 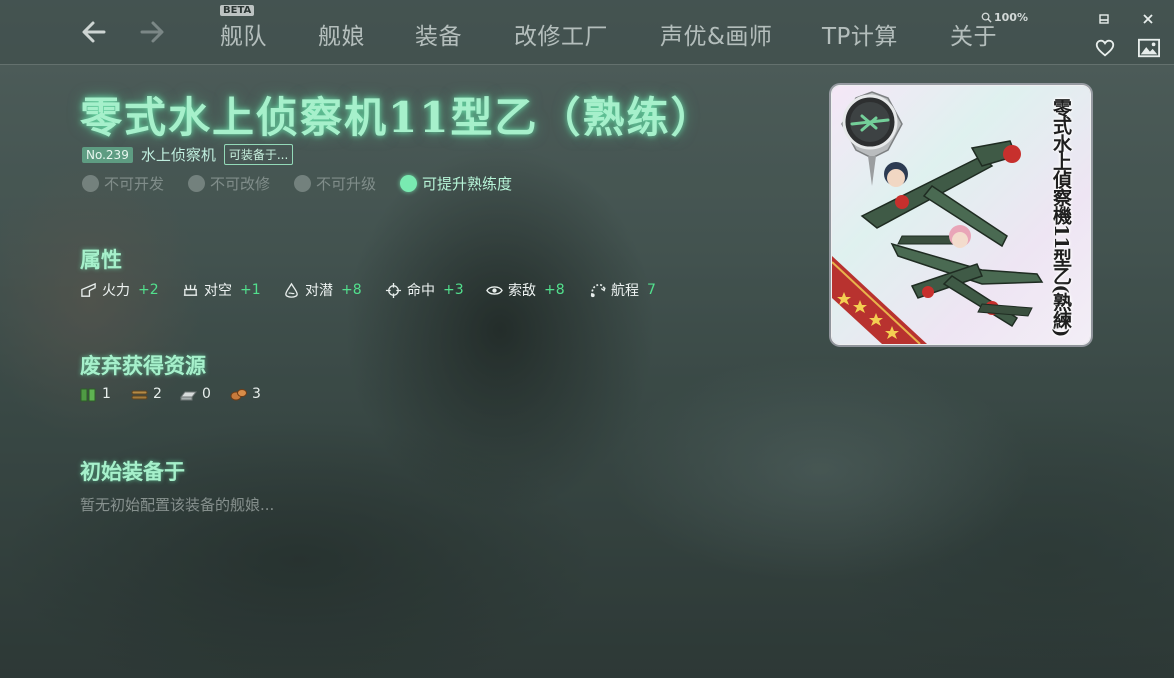 What do you see at coordinates (467, 184) in the screenshot?
I see `flag-label: 可提升熟练度` at bounding box center [467, 184].